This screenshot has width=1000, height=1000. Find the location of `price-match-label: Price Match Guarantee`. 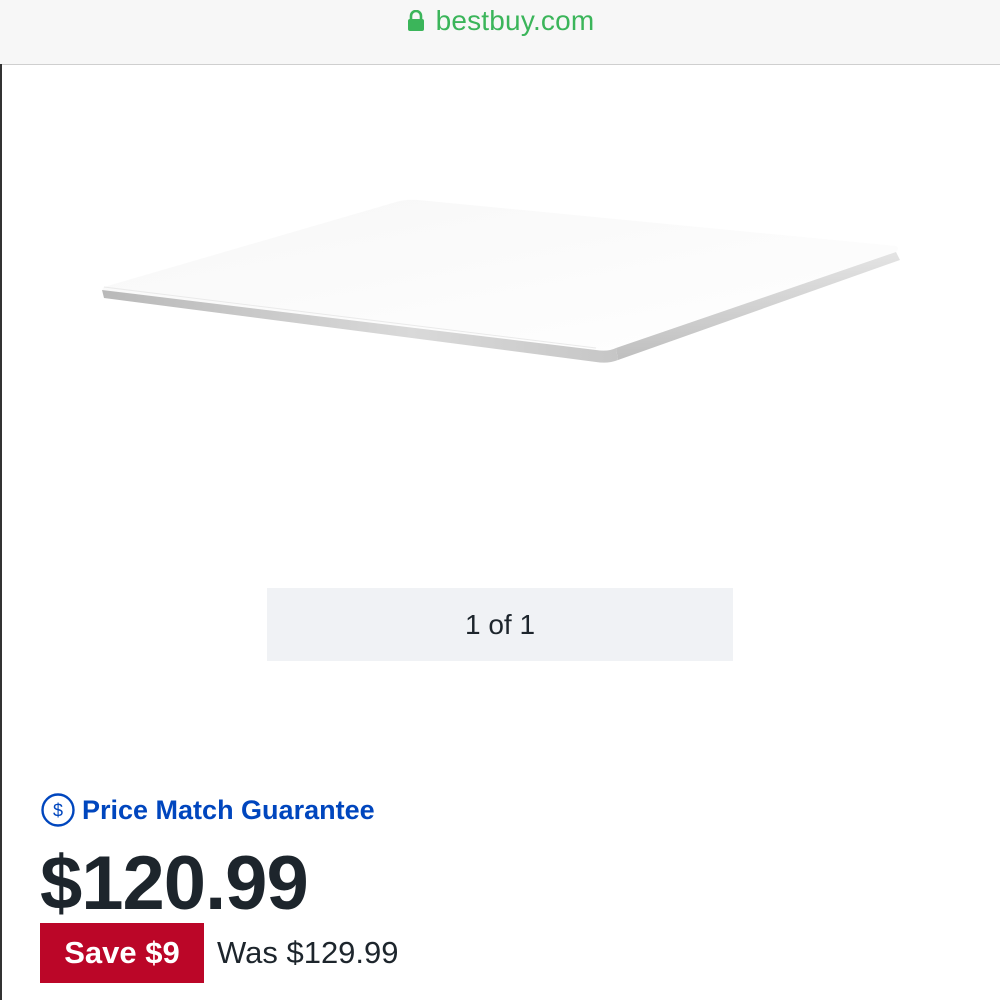

price-match-label: Price Match Guarantee is located at coordinates (228, 809).